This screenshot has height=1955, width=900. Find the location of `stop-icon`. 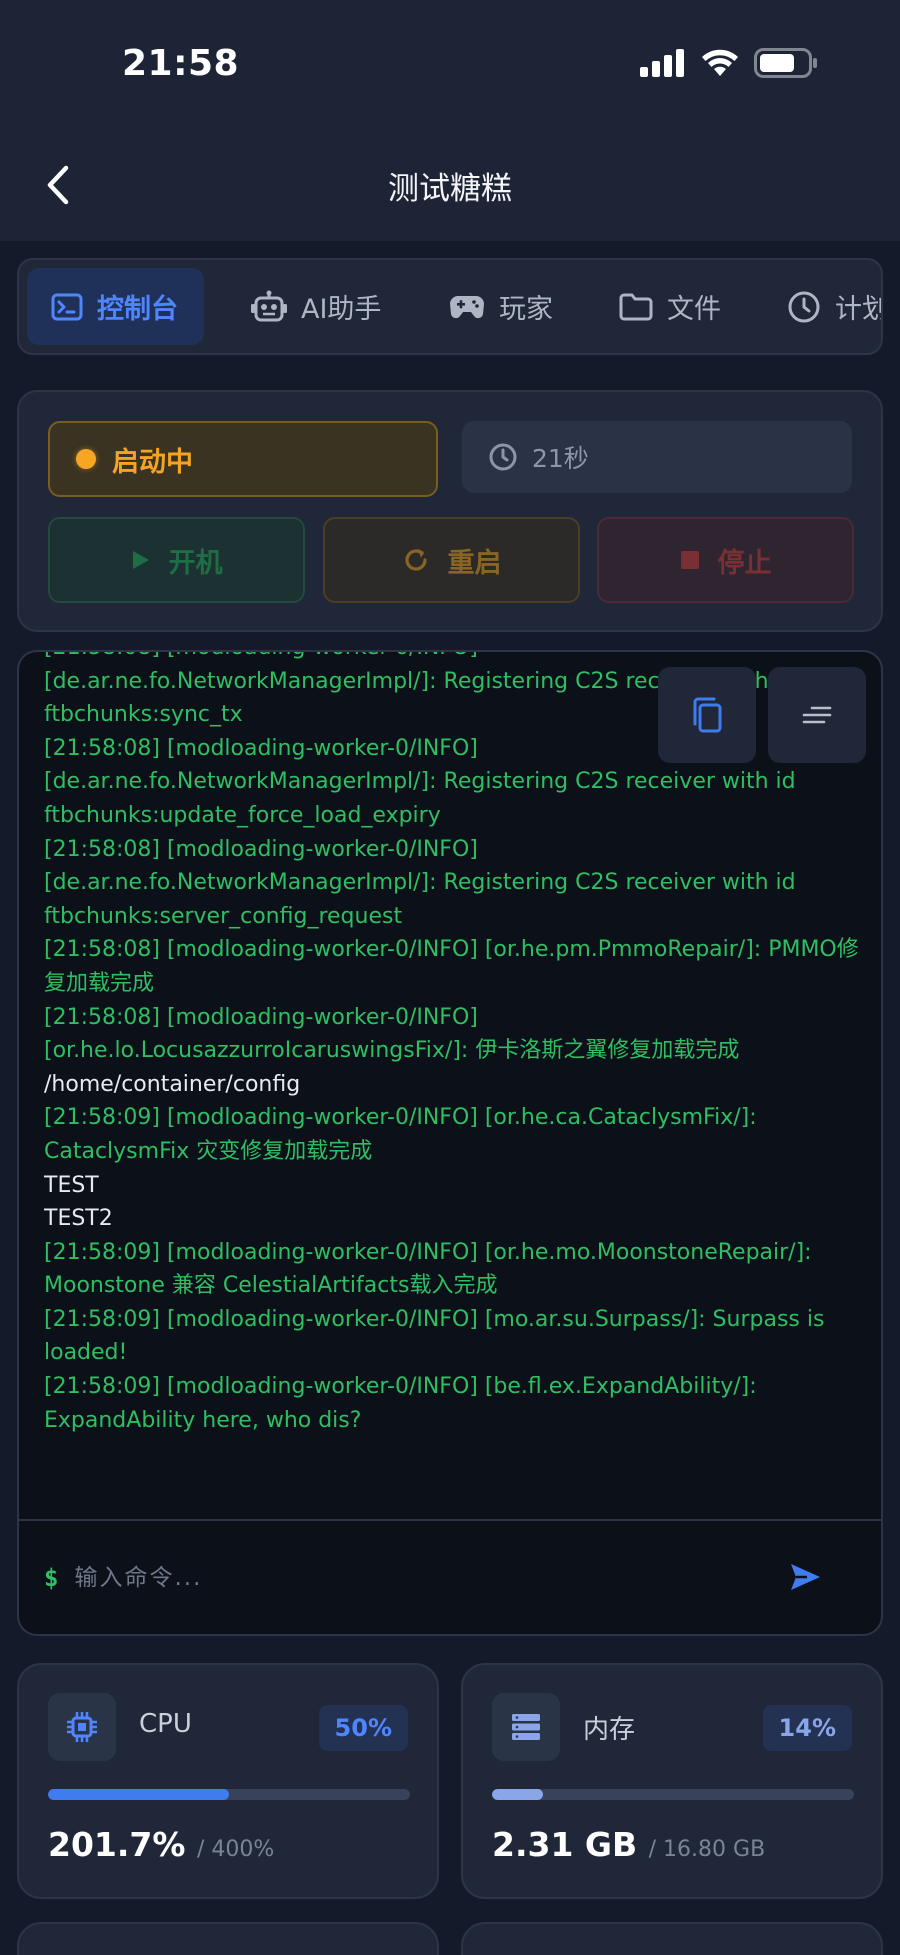

stop-icon is located at coordinates (689, 560).